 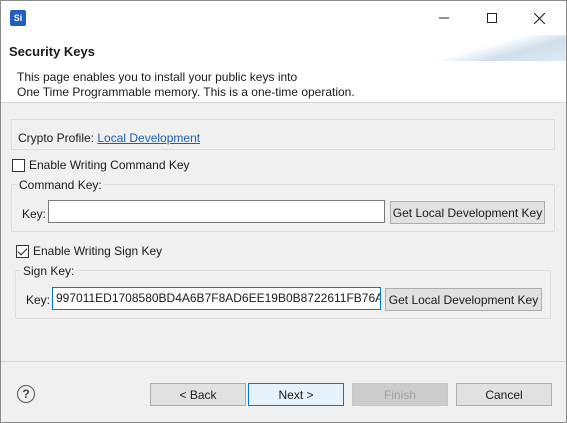 I want to click on get-command-local-dev-key-button: Get Local Development Key, so click(x=467, y=212).